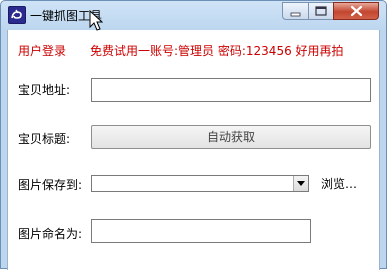 This screenshot has width=387, height=270. I want to click on baby-url-input, so click(231, 90).